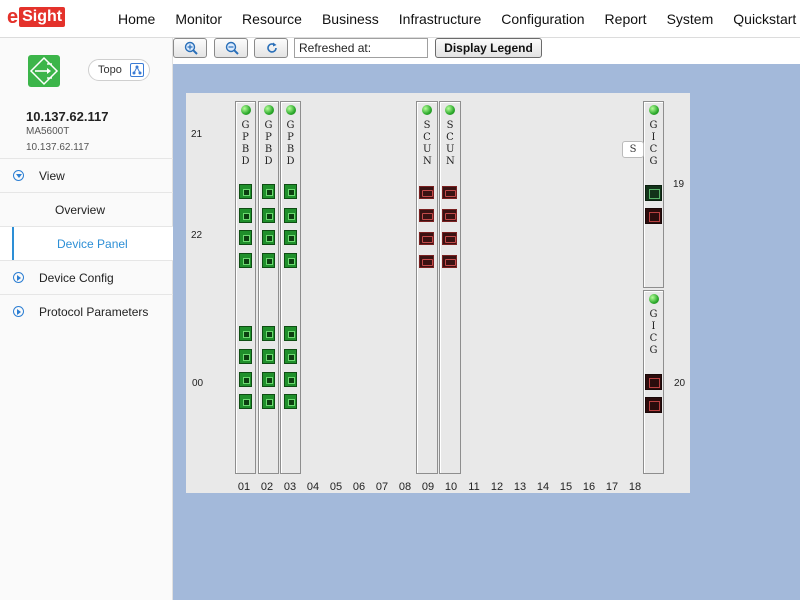  I want to click on slot-number: 17, so click(612, 487).